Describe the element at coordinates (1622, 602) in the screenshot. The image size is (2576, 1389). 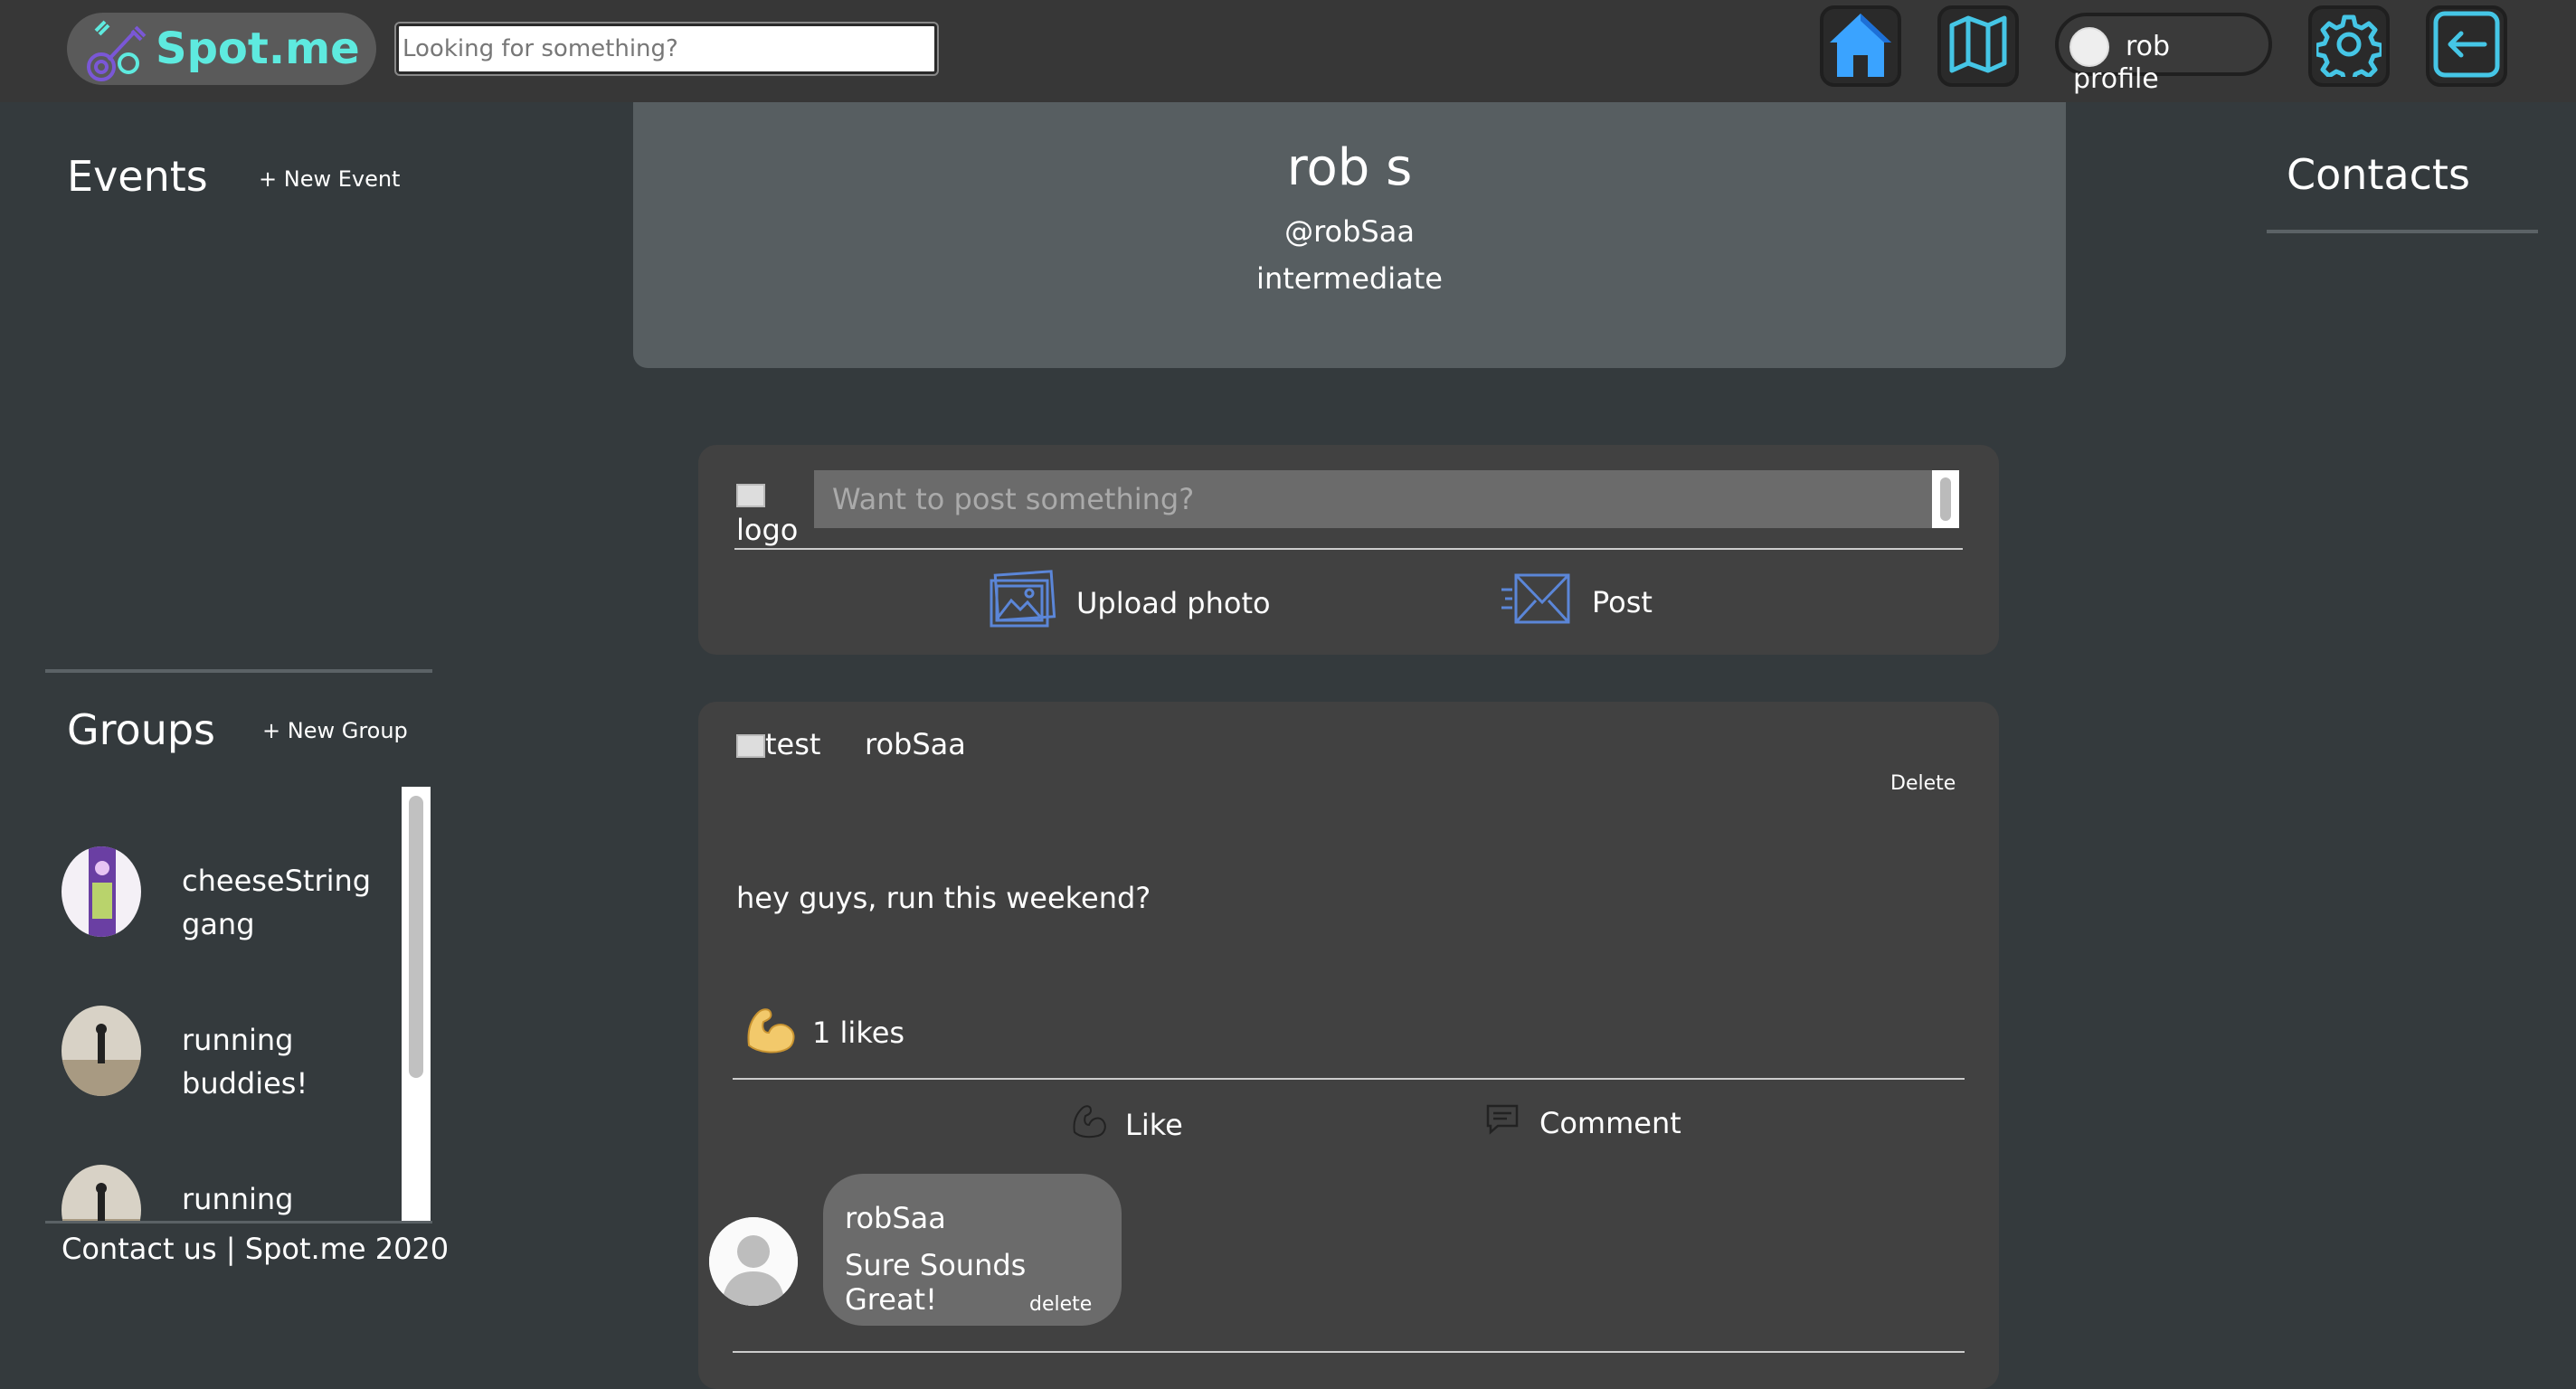
I see `post-label: Post` at that location.